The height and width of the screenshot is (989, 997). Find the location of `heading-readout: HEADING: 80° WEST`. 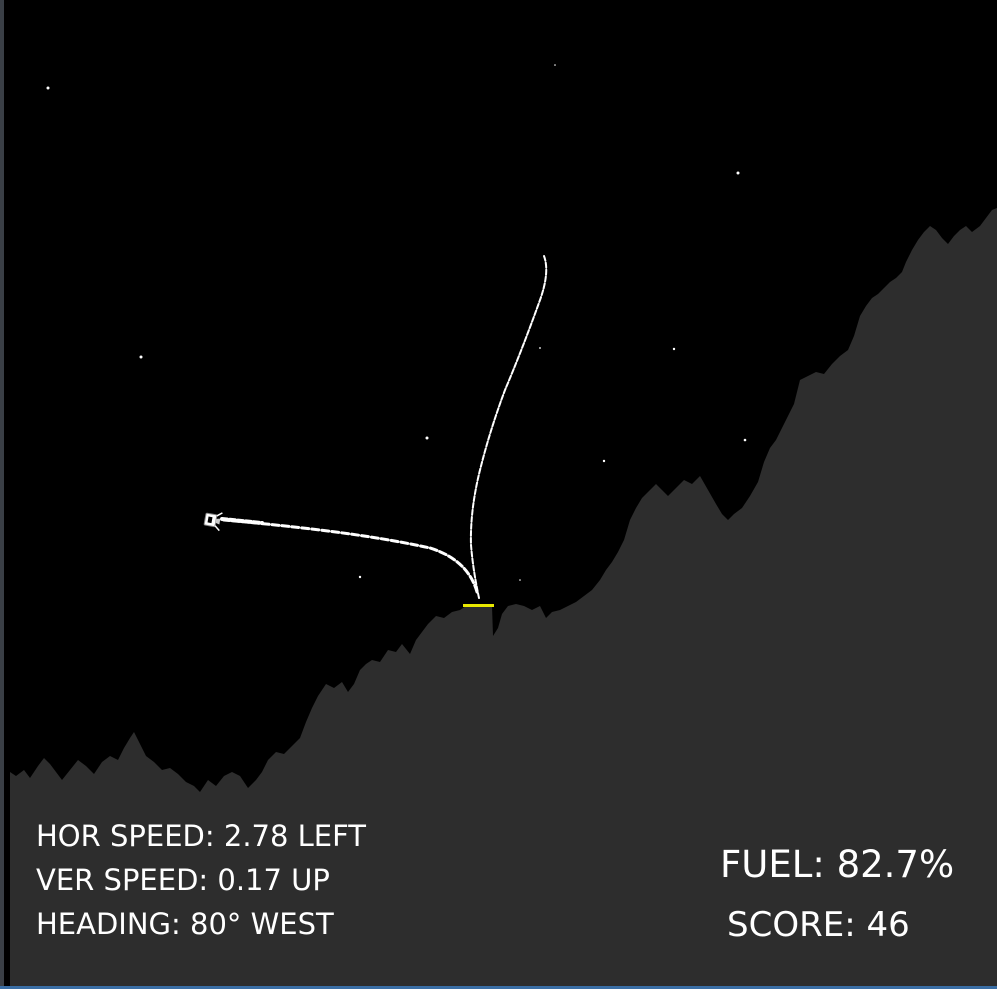

heading-readout: HEADING: 80° WEST is located at coordinates (185, 924).